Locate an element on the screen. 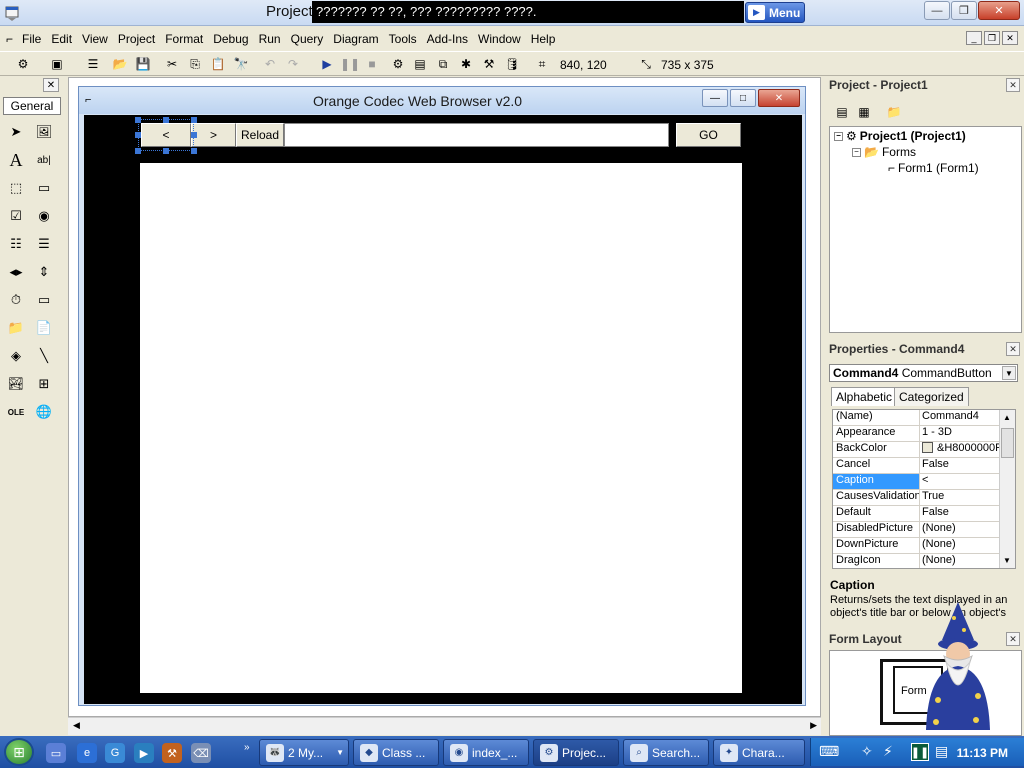 This screenshot has height=768, width=1024. picturebox-tool-icon: 🖼 is located at coordinates (44, 132).